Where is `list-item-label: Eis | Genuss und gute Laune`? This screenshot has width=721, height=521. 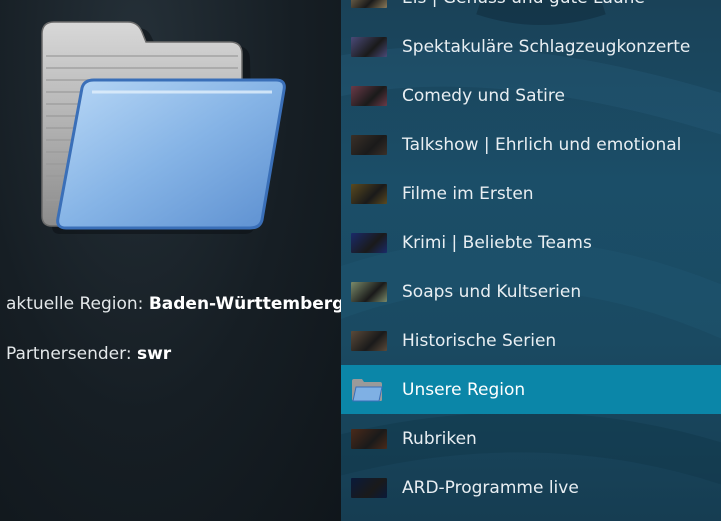 list-item-label: Eis | Genuss und gute Laune is located at coordinates (523, 4).